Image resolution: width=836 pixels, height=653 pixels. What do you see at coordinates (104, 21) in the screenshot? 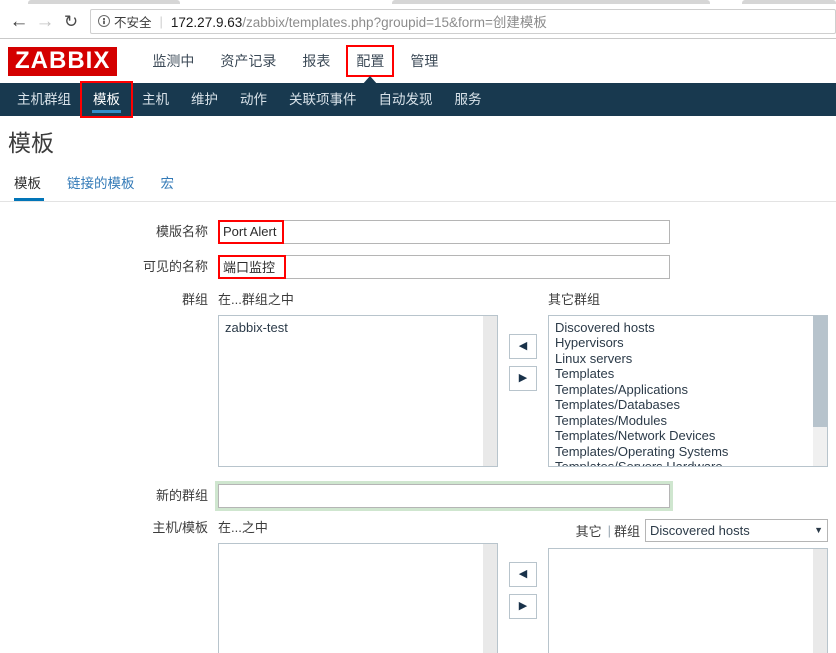
I see `info-circle-icon` at bounding box center [104, 21].